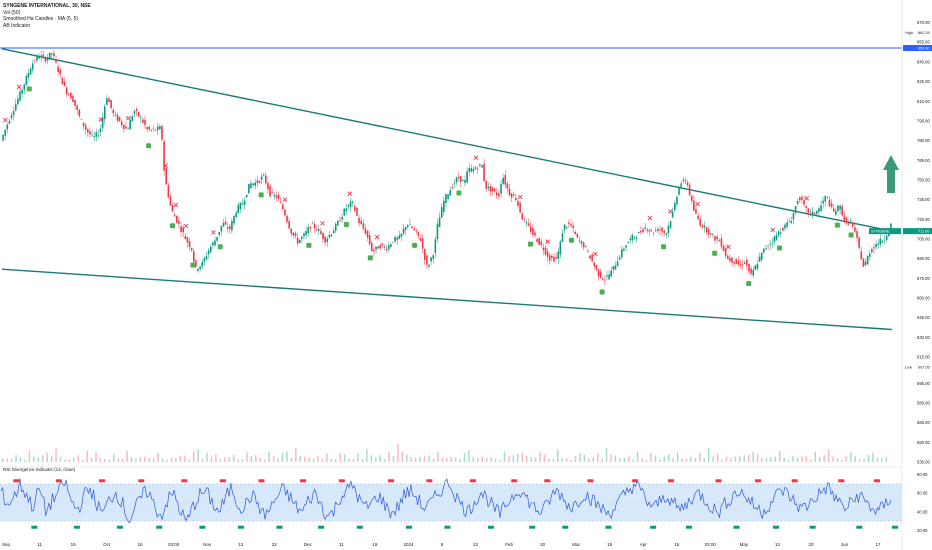 This screenshot has width=932, height=550. What do you see at coordinates (442, 544) in the screenshot?
I see `time-tick: 8` at bounding box center [442, 544].